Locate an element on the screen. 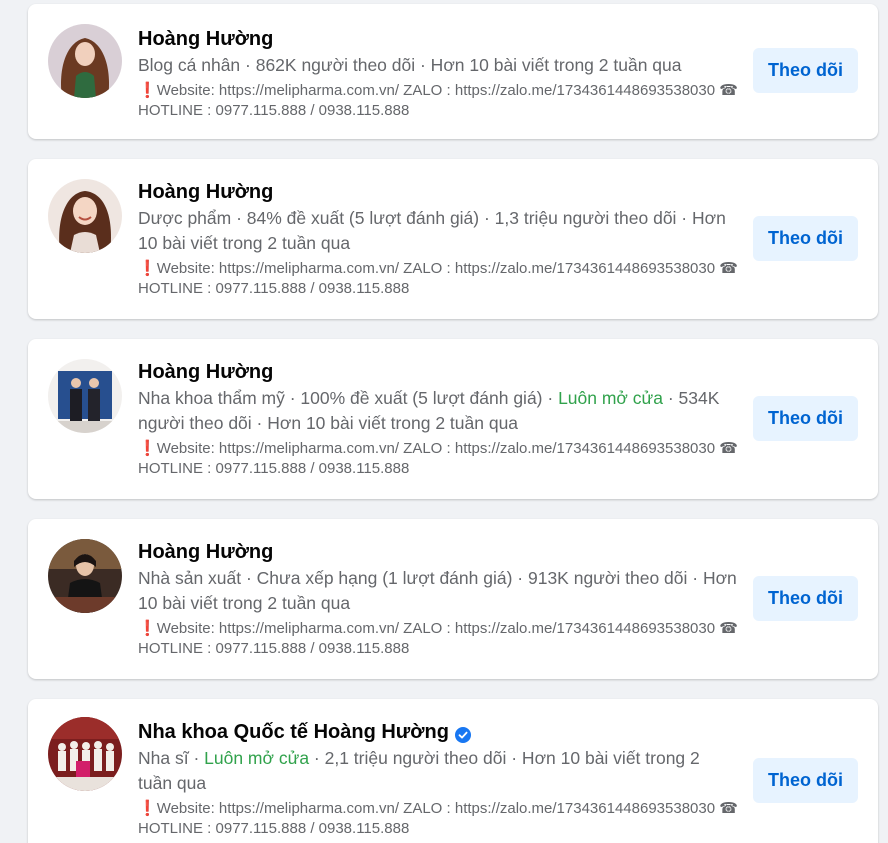 The width and height of the screenshot is (888, 843). page-name-link: Nha khoa Quốc tế Hoàng Hường is located at coordinates (438, 732).